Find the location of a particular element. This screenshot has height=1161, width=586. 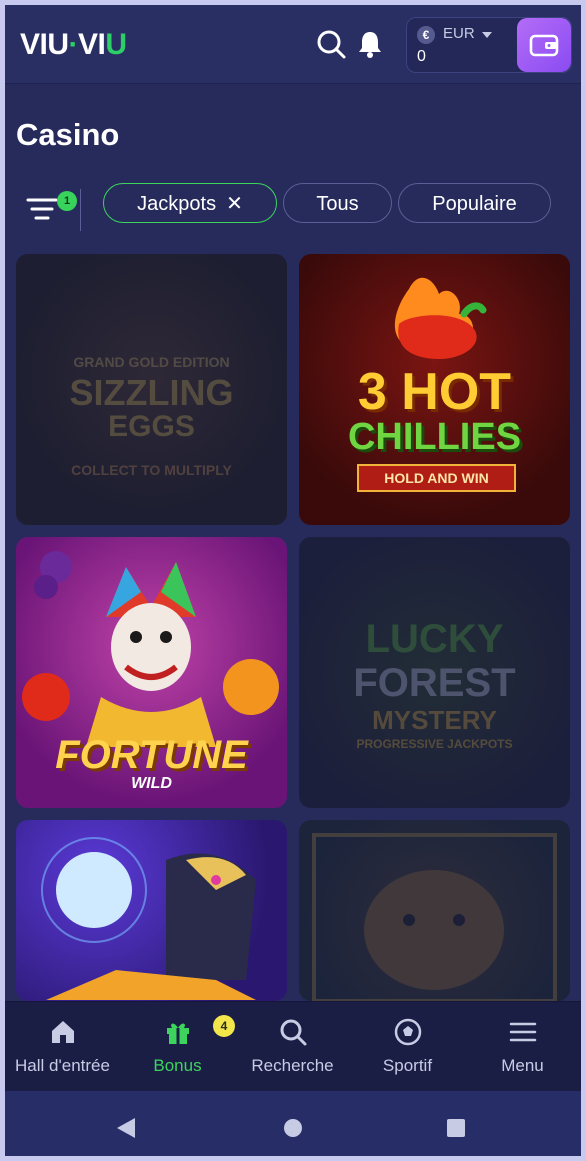

system-nav-bar is located at coordinates (293, 1123).